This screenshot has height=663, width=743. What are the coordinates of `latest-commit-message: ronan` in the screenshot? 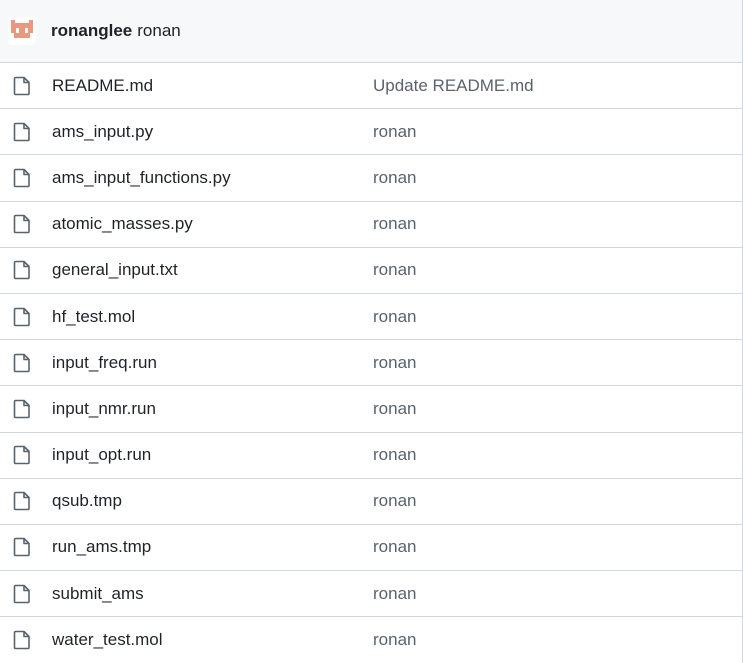 It's located at (158, 31).